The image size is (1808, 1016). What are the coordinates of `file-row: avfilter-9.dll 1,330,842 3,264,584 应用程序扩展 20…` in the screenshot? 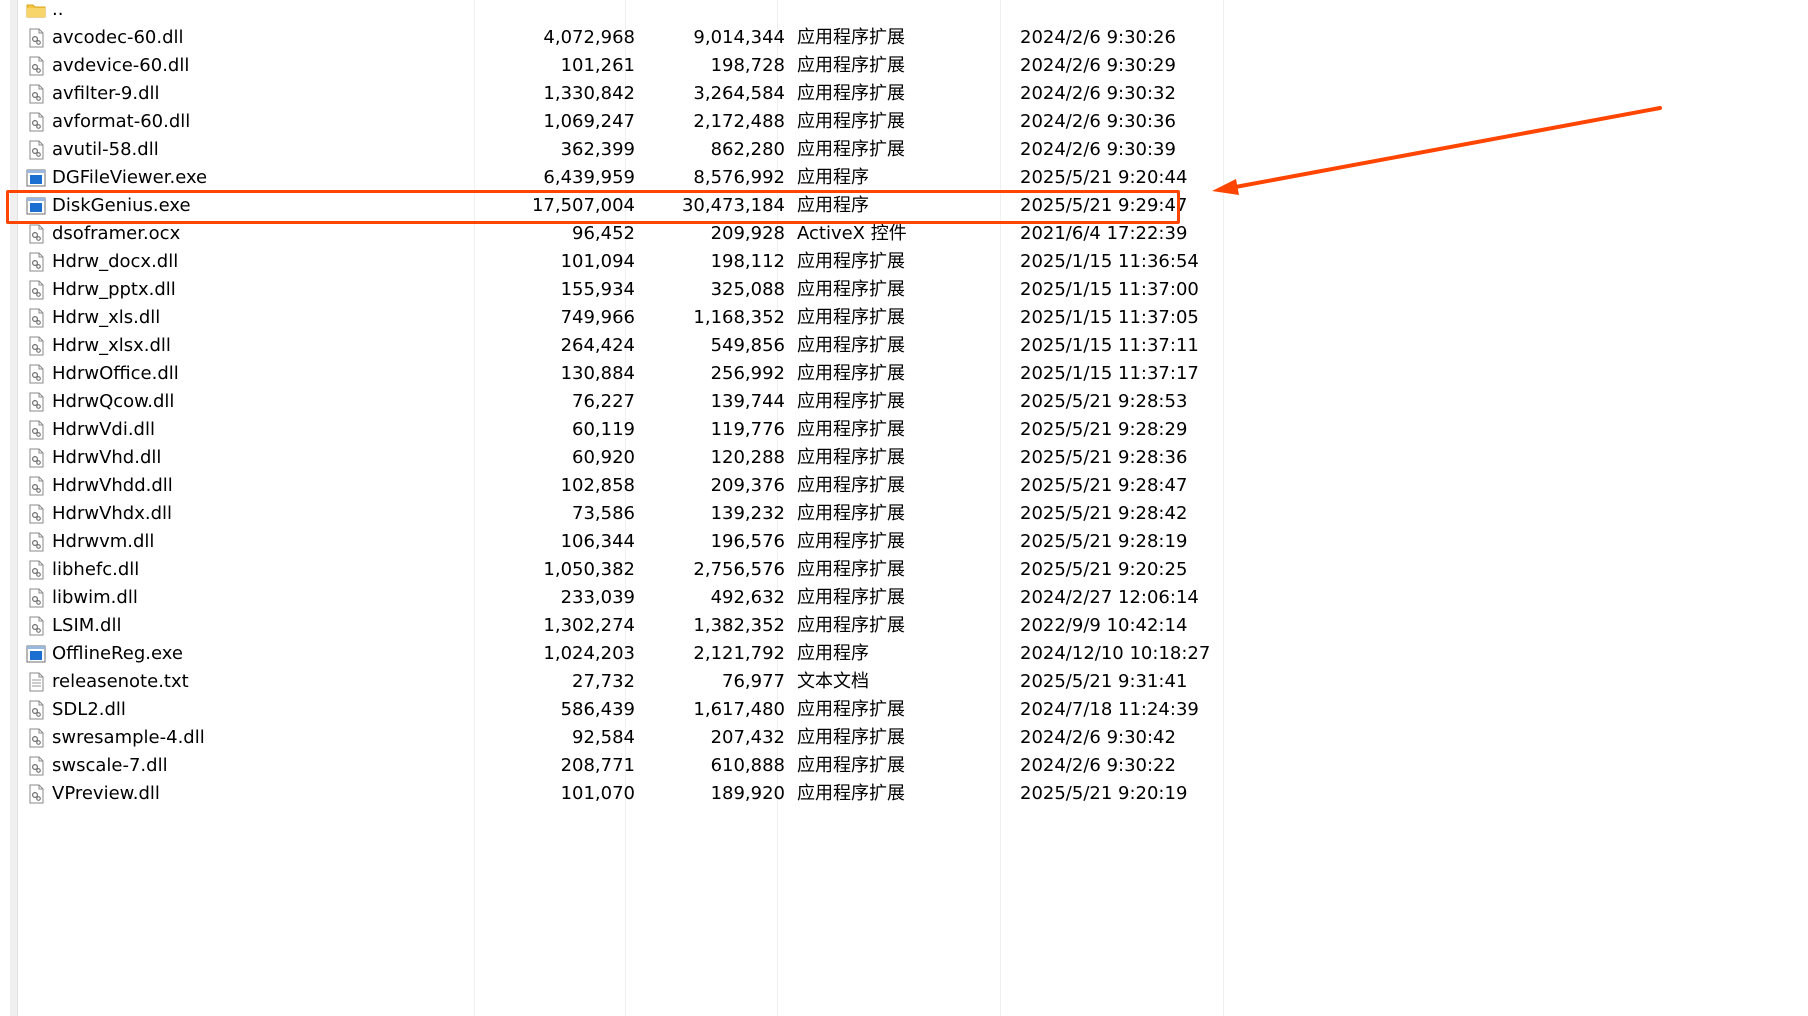 It's located at (612, 94).